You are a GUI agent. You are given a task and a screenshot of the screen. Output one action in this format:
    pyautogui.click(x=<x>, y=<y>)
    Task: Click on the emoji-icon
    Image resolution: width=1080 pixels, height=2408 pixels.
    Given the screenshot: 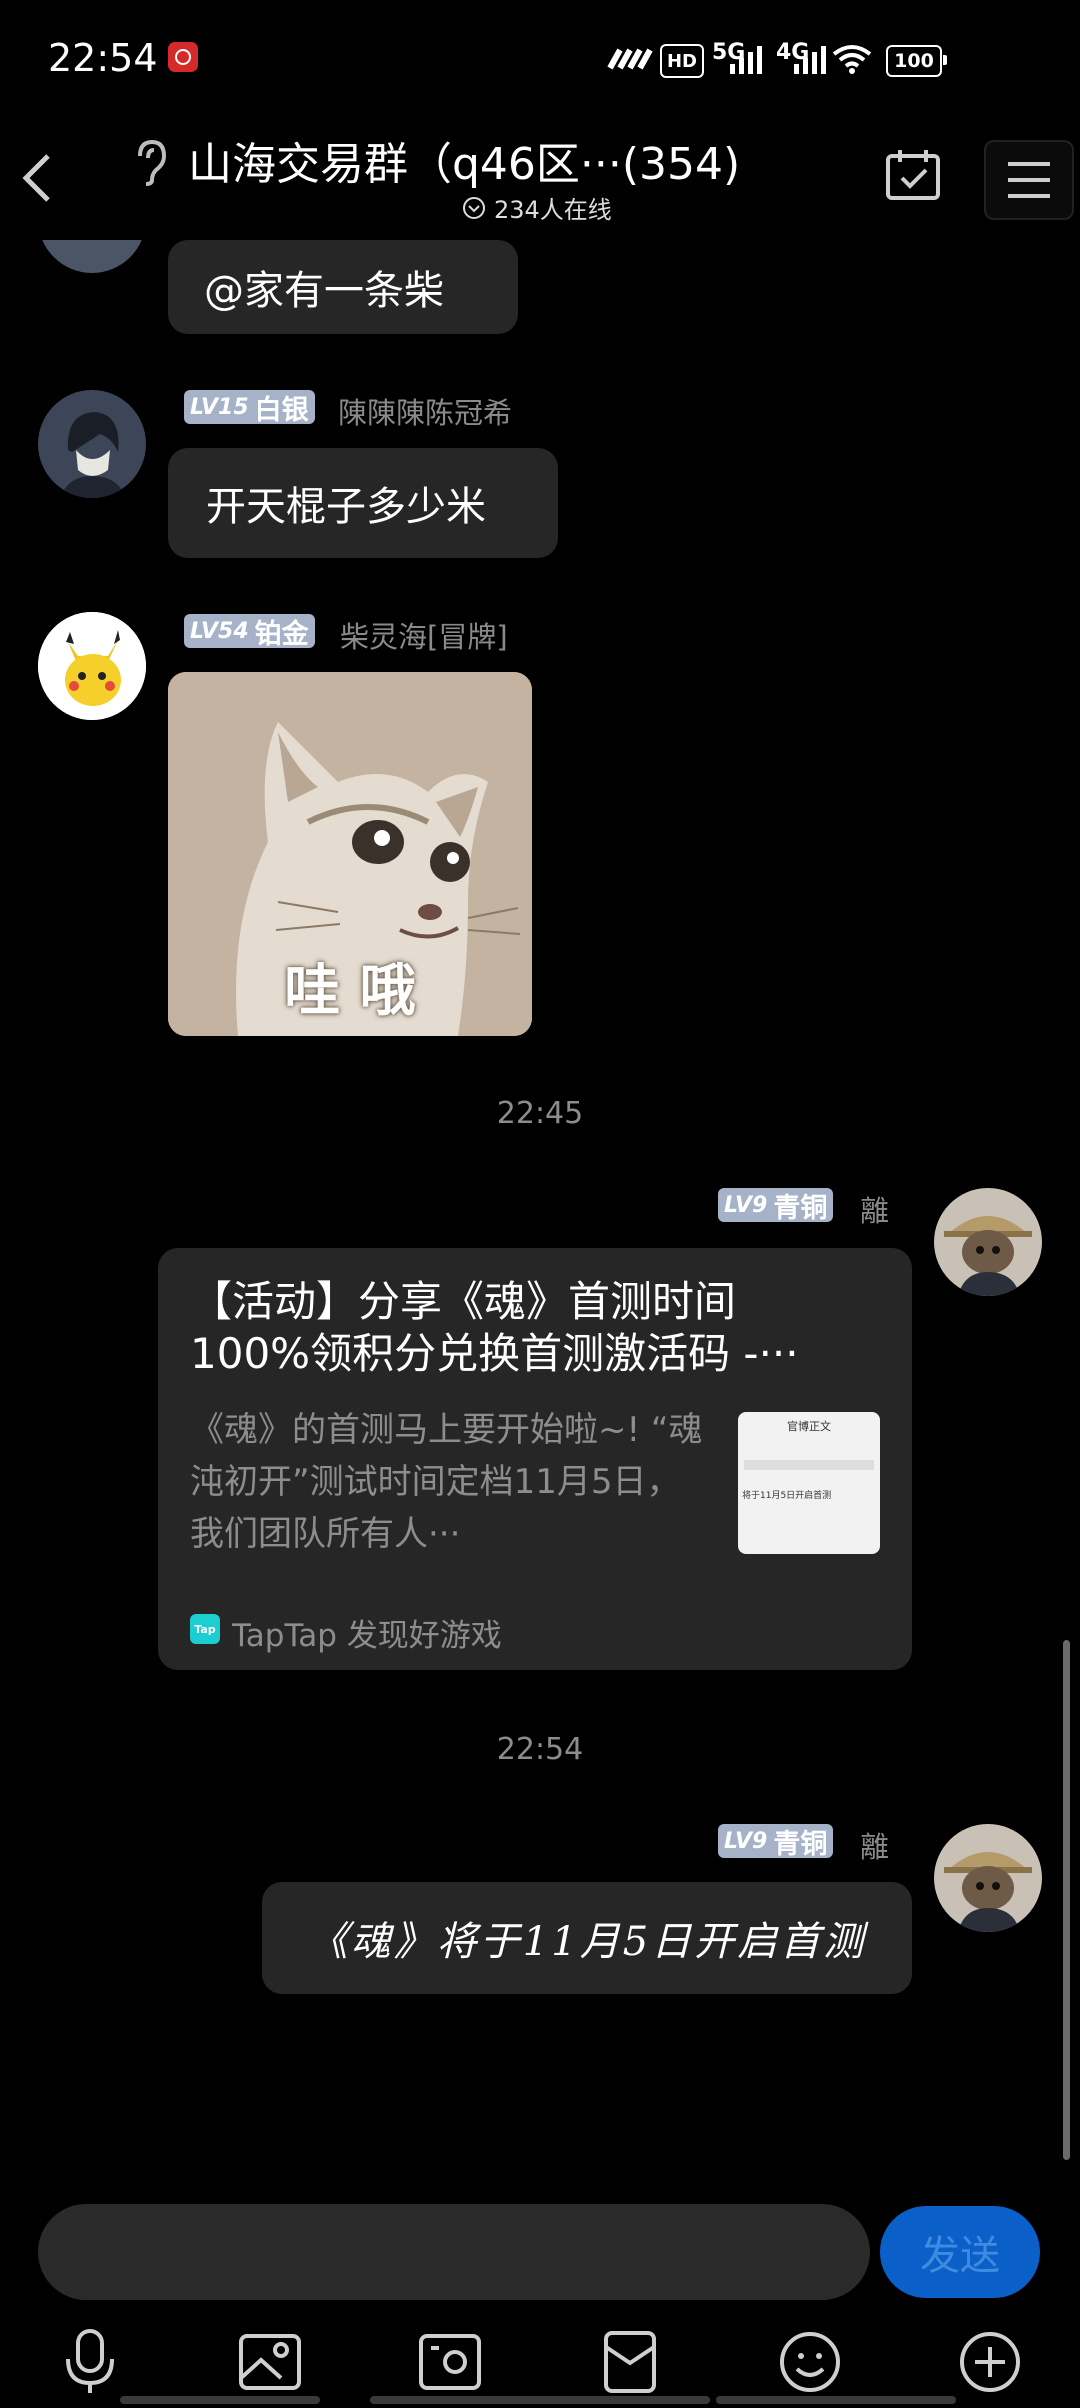 What is the action you would take?
    pyautogui.click(x=810, y=2362)
    